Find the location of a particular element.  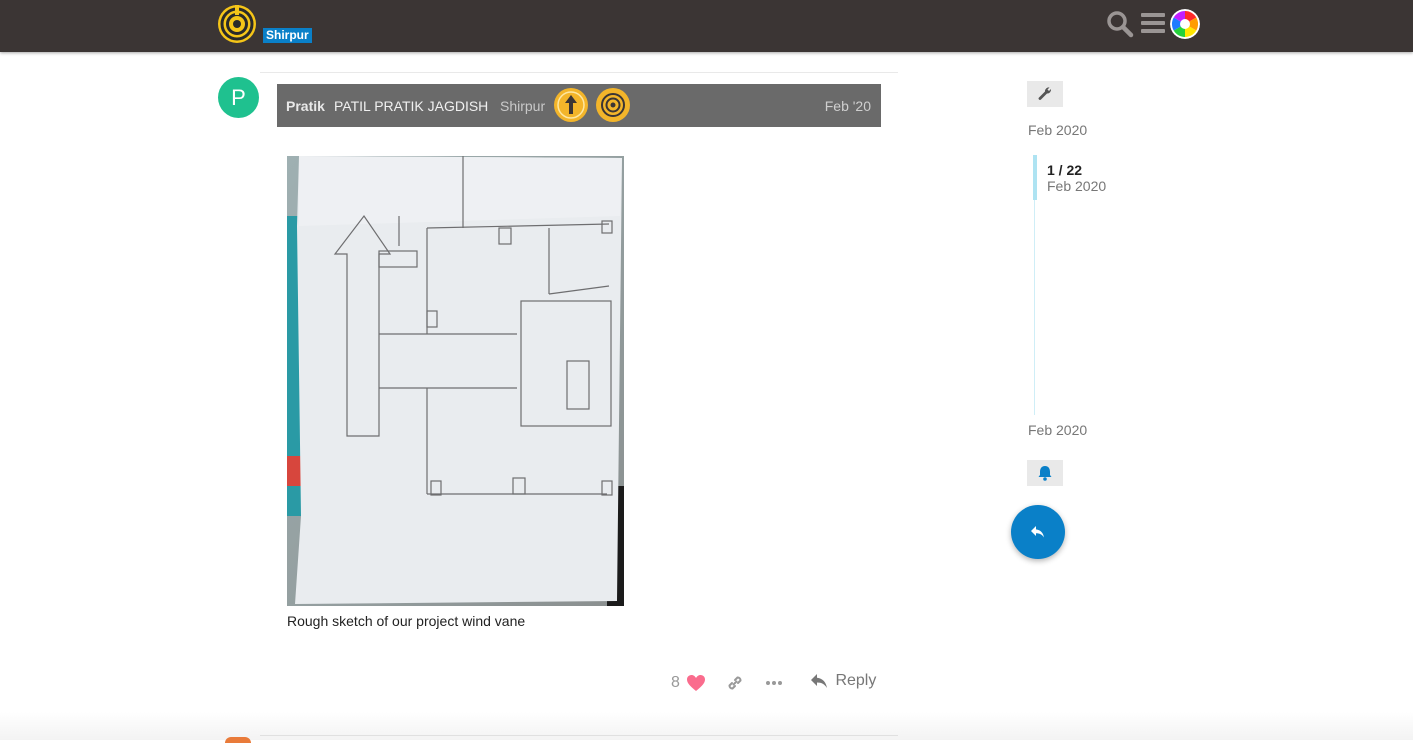

bell-icon is located at coordinates (1045, 473).